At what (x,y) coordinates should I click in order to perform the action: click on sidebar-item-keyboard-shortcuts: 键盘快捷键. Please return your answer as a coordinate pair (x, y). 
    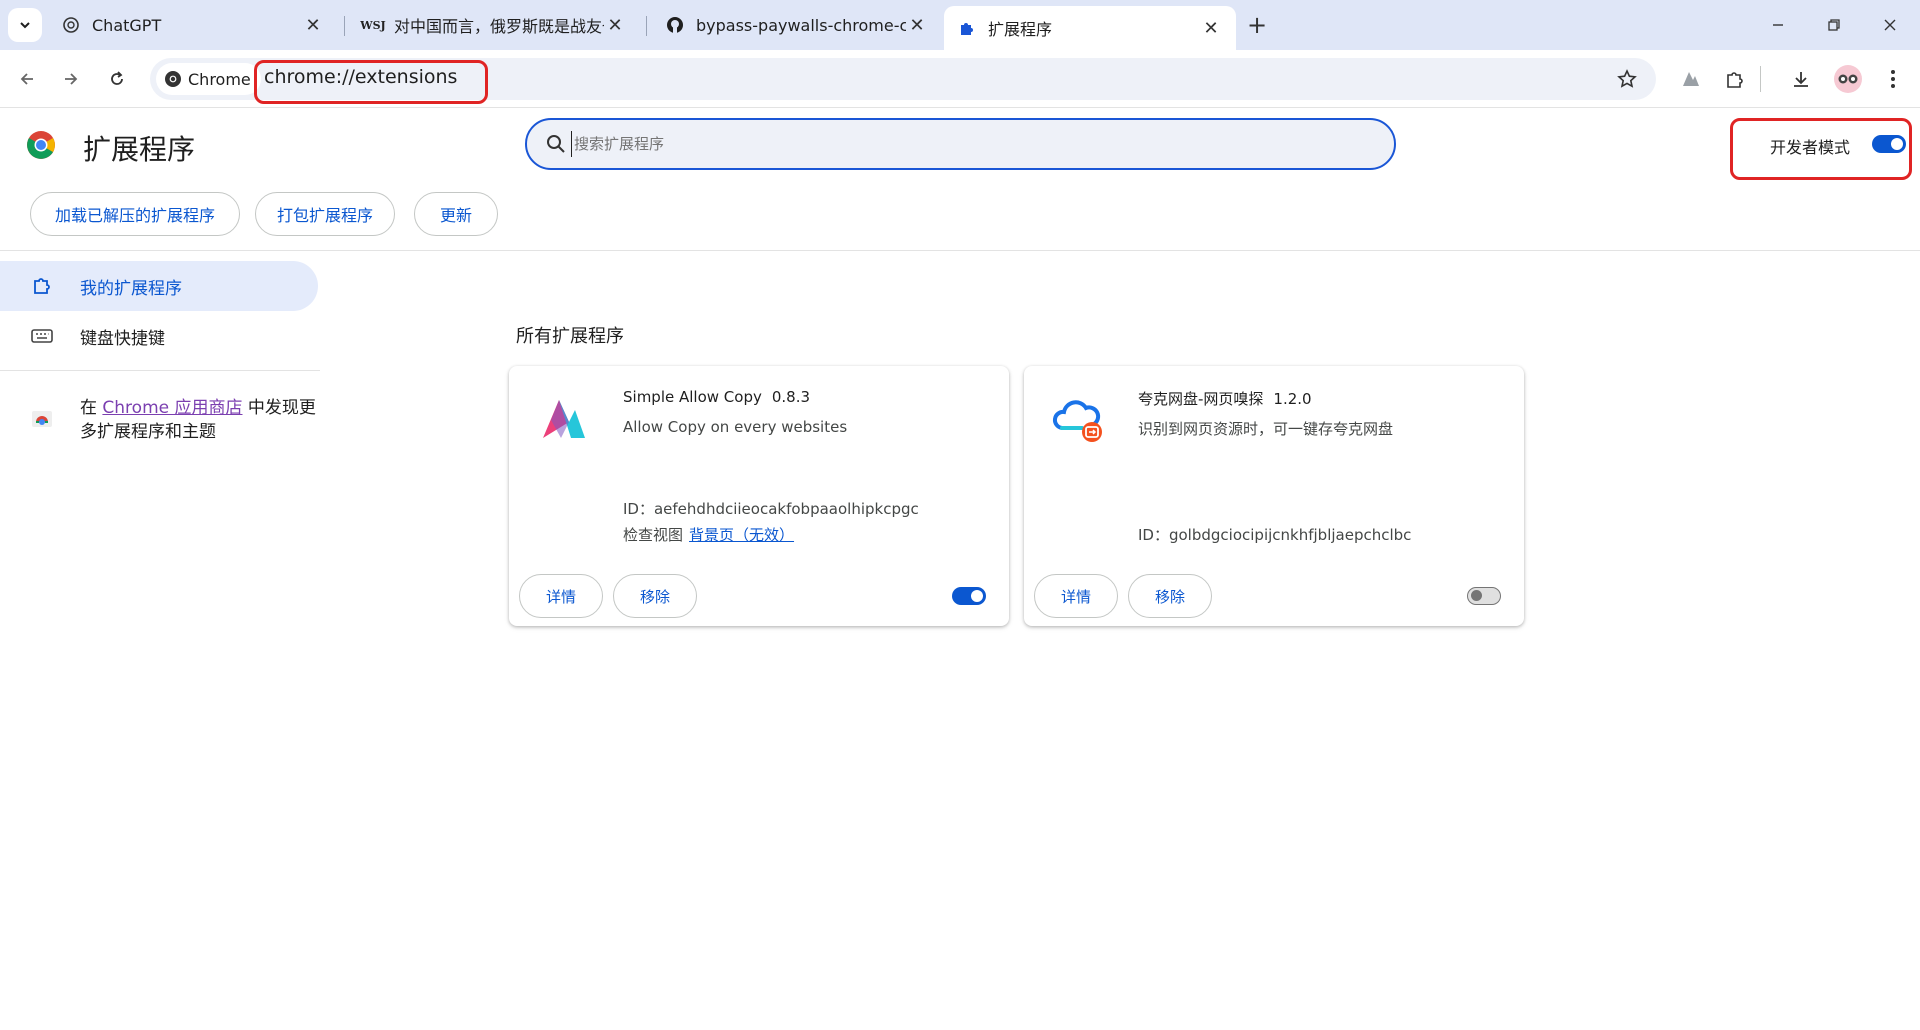
    Looking at the image, I should click on (159, 336).